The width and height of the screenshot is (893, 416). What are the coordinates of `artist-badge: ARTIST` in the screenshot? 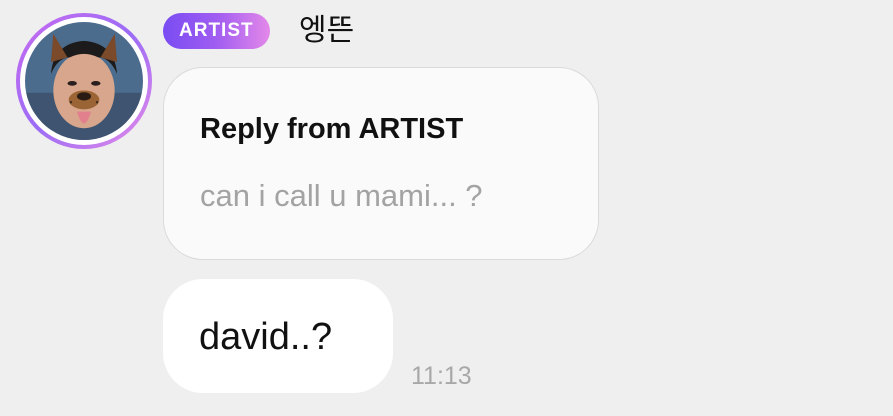 It's located at (216, 31).